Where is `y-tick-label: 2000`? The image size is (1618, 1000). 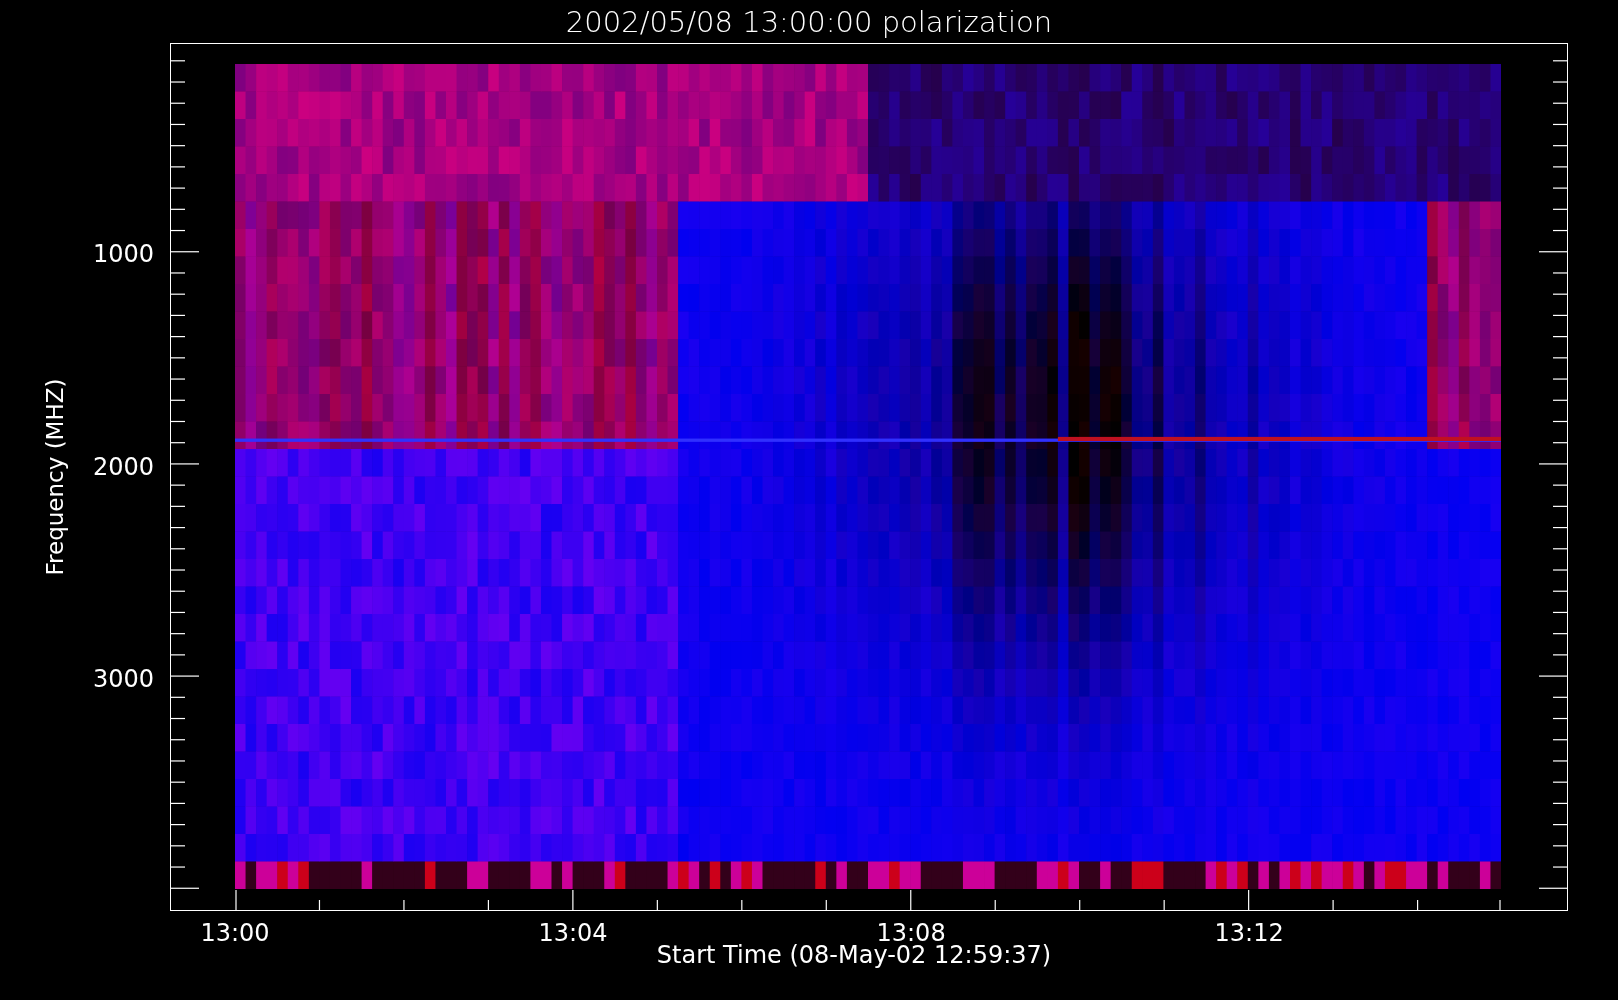 y-tick-label: 2000 is located at coordinates (123, 466).